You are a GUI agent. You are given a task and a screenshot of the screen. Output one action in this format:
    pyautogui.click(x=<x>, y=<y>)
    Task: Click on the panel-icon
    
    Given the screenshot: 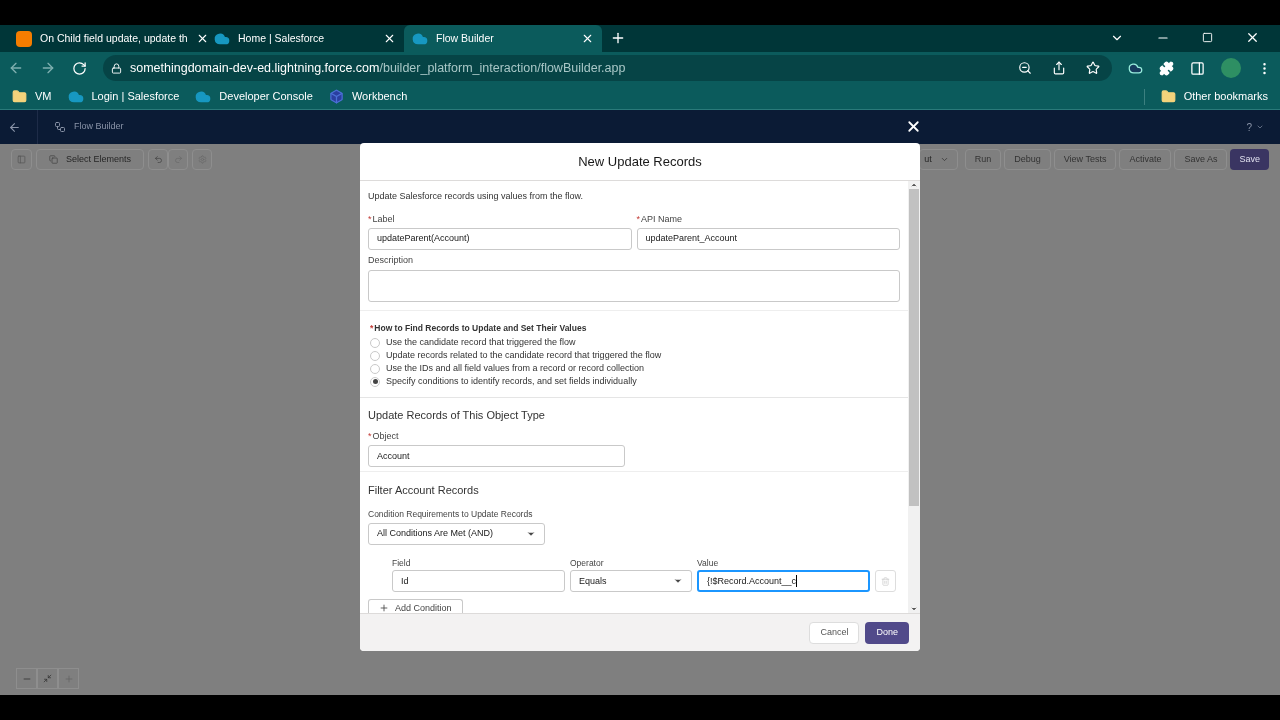 What is the action you would take?
    pyautogui.click(x=21, y=159)
    